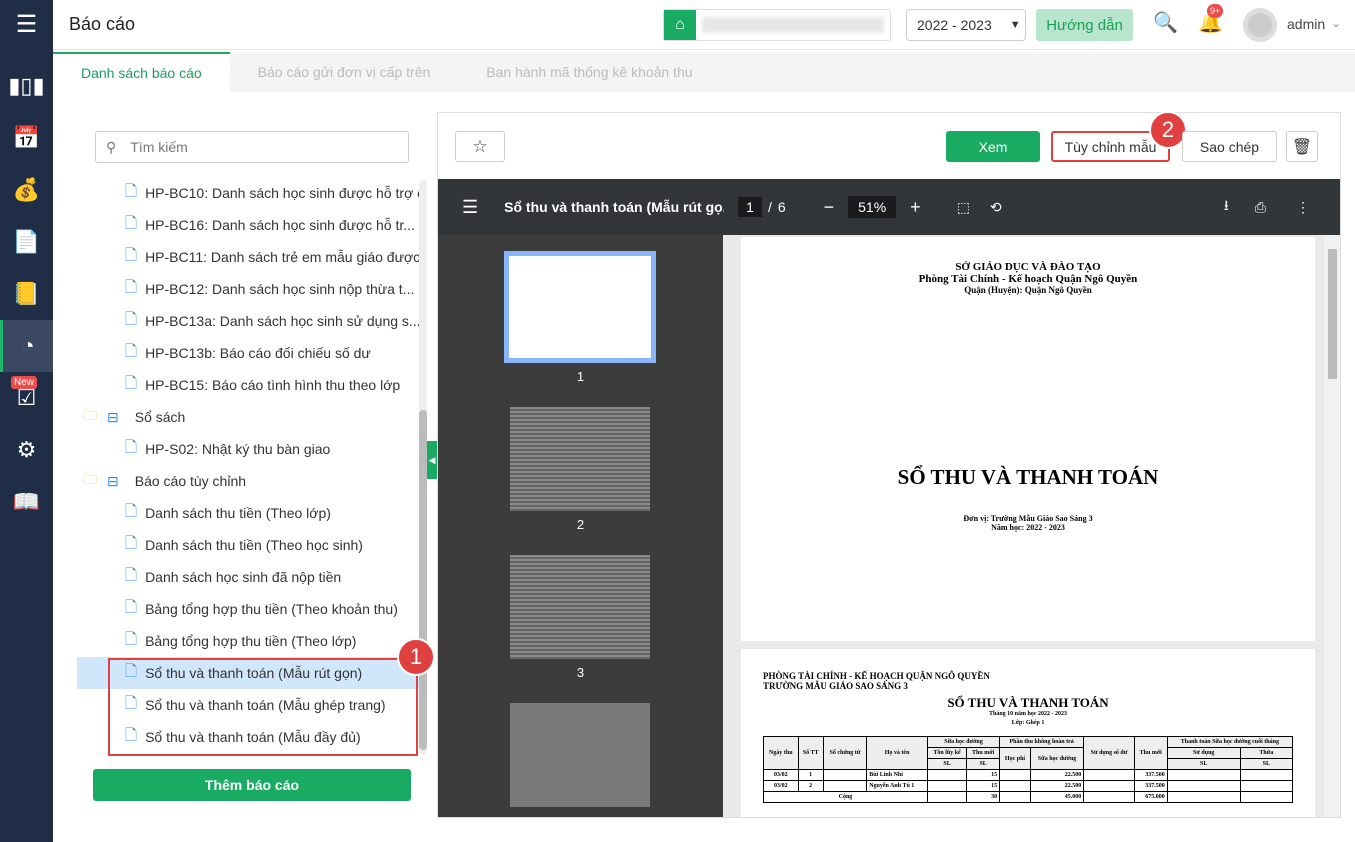 Image resolution: width=1355 pixels, height=842 pixels. I want to click on tree-item: 🗋 Danh sách học sinh đã nộp tiền, so click(249, 577).